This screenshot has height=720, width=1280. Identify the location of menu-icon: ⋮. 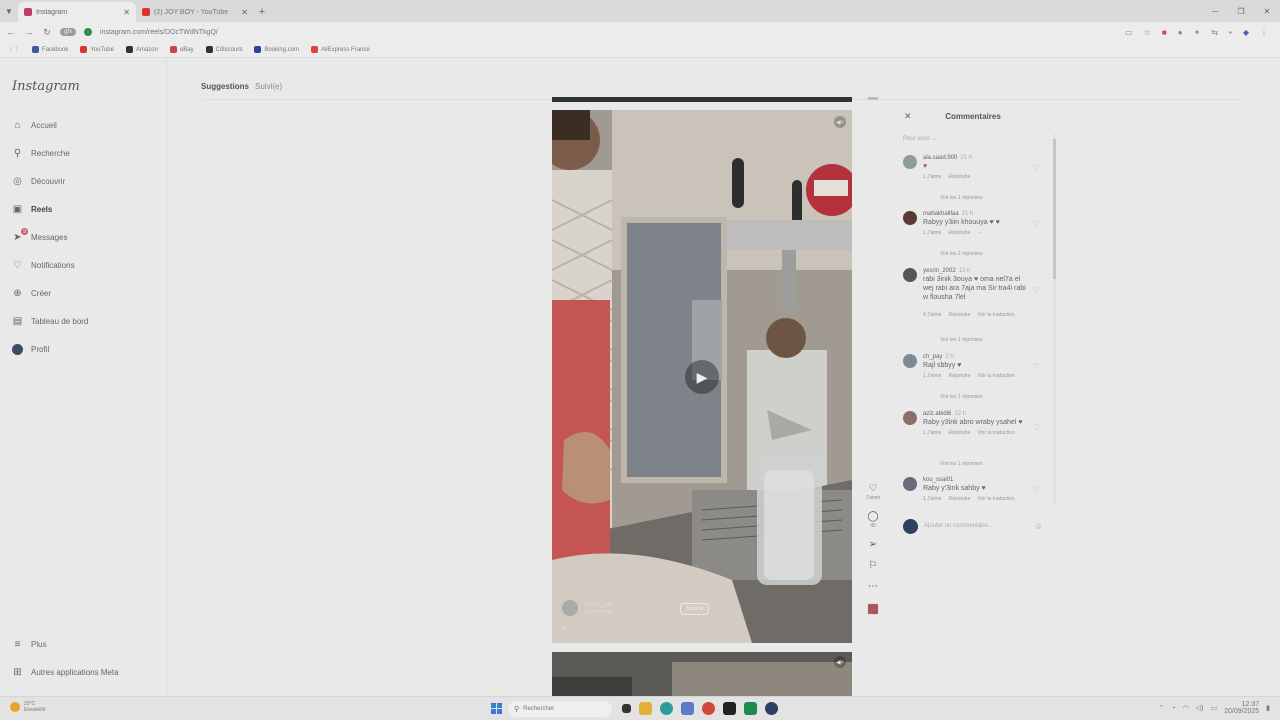
(1264, 32).